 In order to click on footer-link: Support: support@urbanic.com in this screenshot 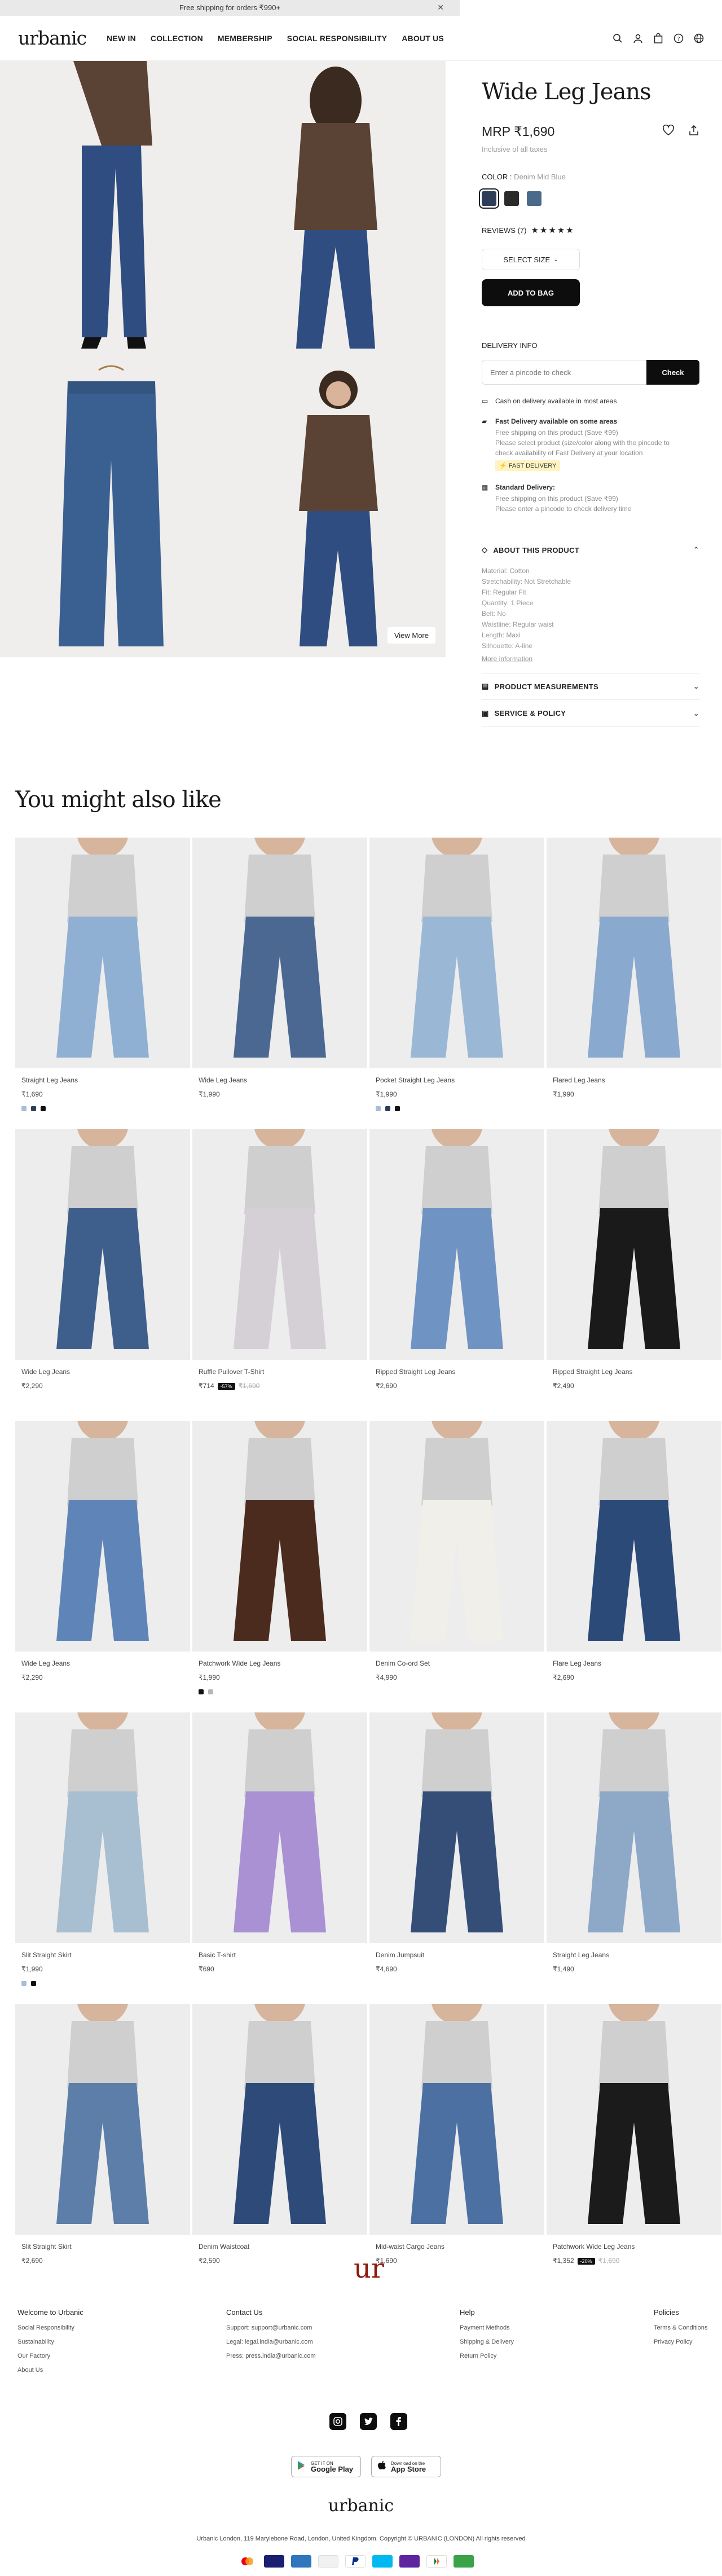, I will do `click(271, 2327)`.